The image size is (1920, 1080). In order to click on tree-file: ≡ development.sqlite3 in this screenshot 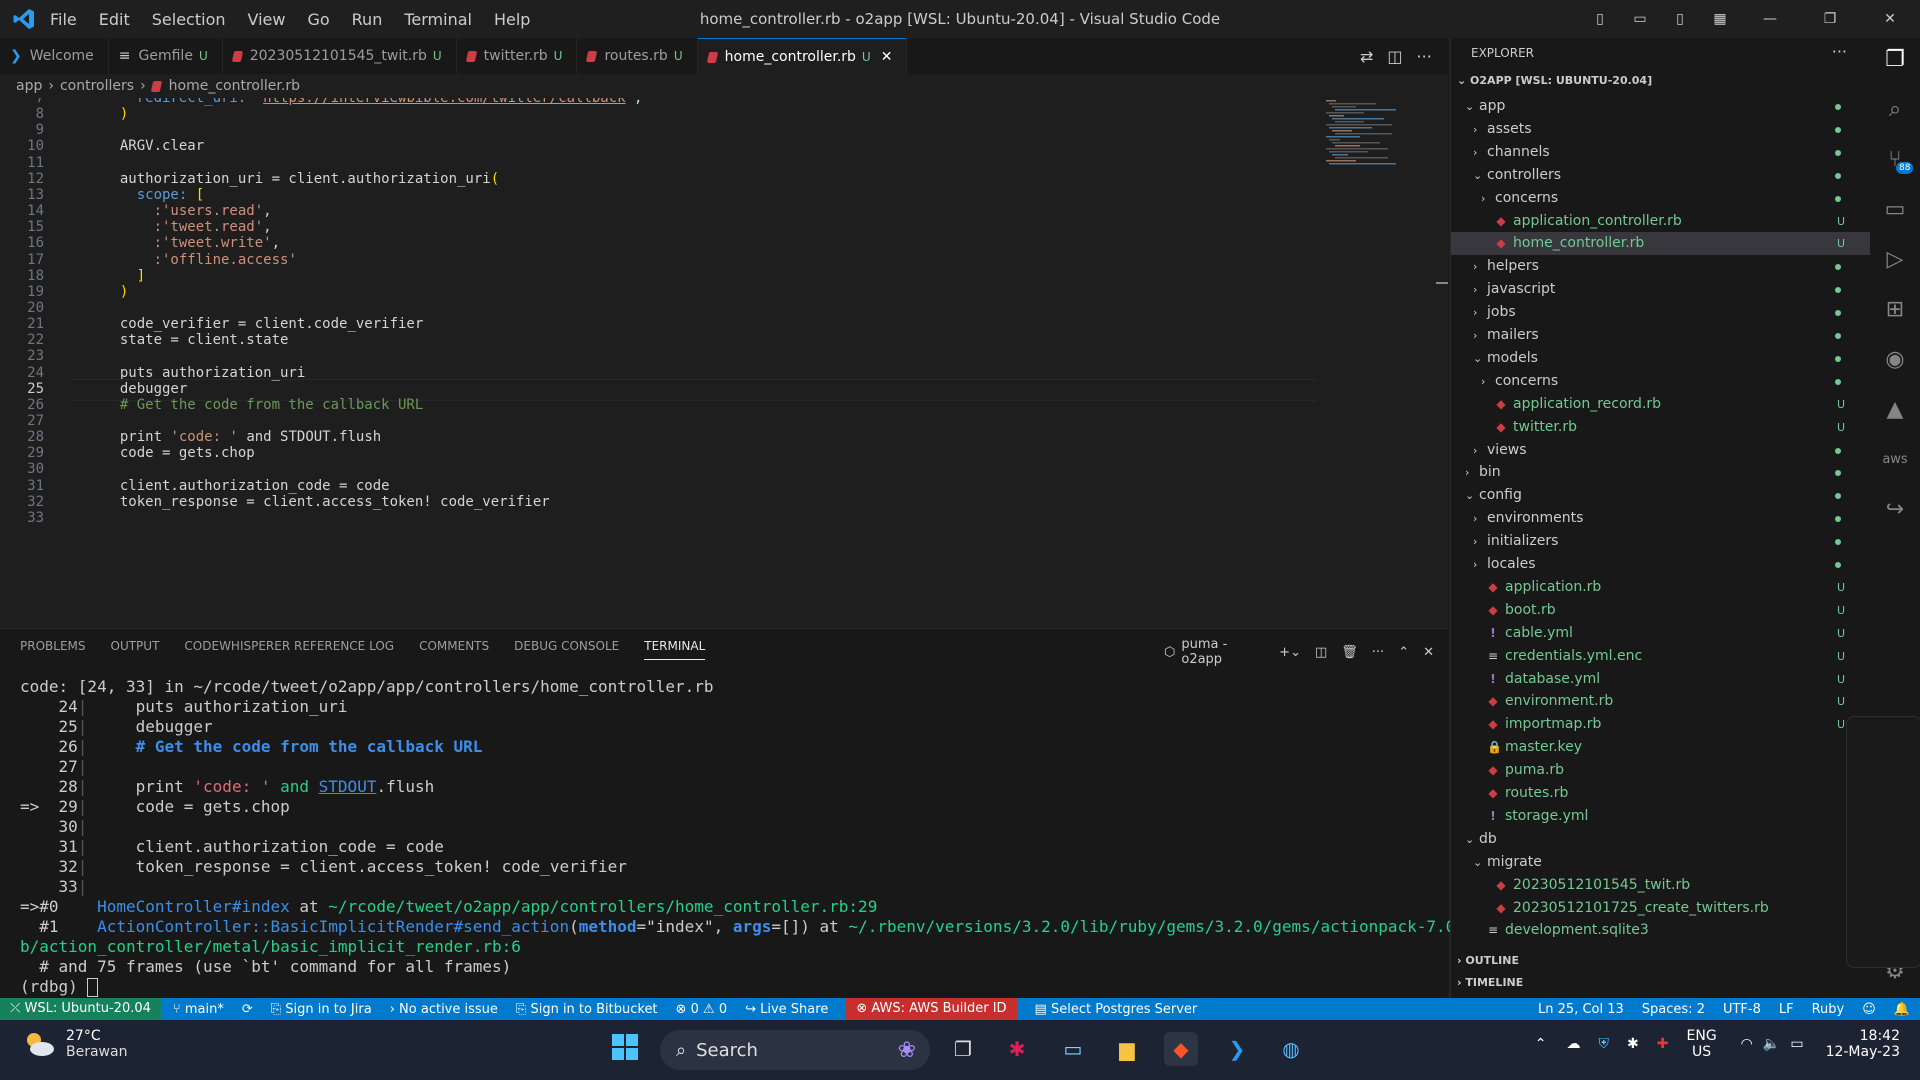, I will do `click(1661, 930)`.